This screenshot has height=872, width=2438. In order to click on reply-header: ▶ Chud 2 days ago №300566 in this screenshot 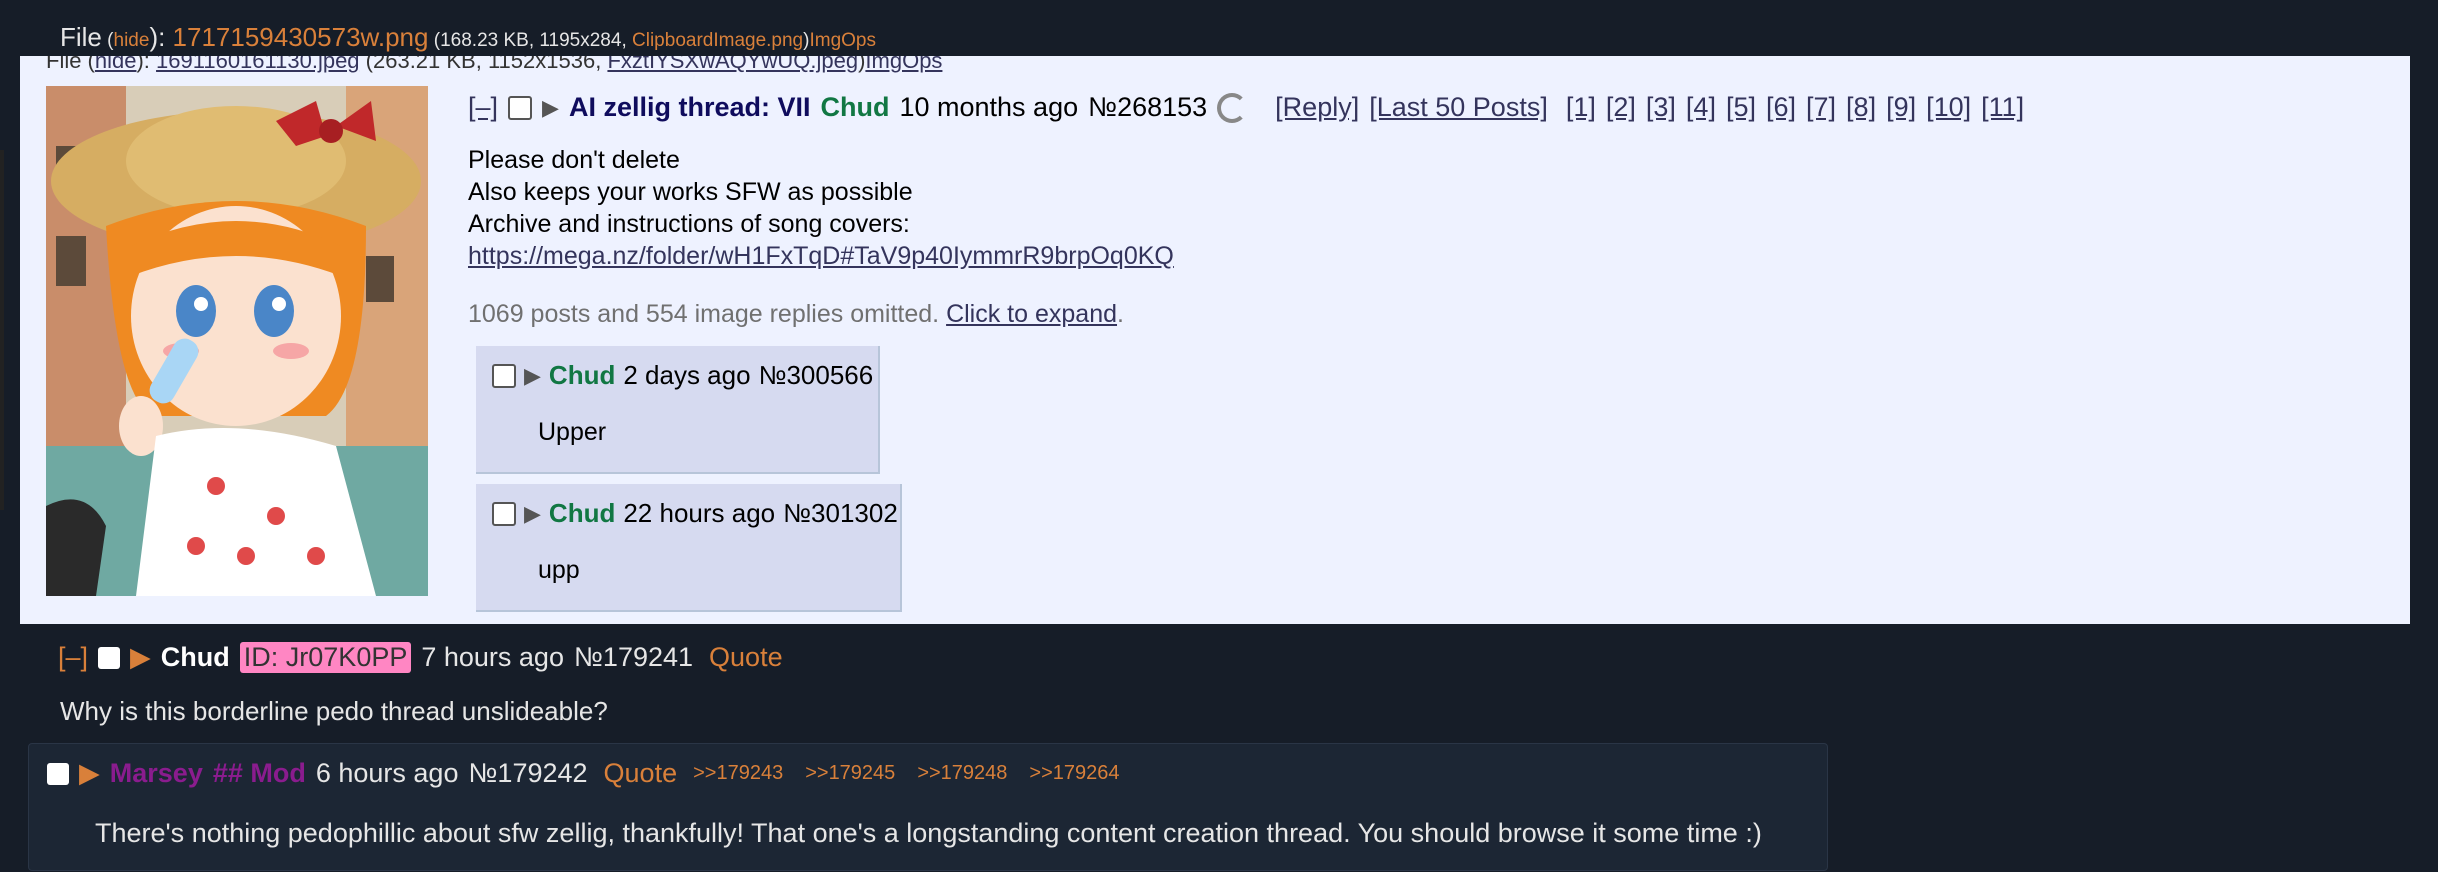, I will do `click(682, 375)`.